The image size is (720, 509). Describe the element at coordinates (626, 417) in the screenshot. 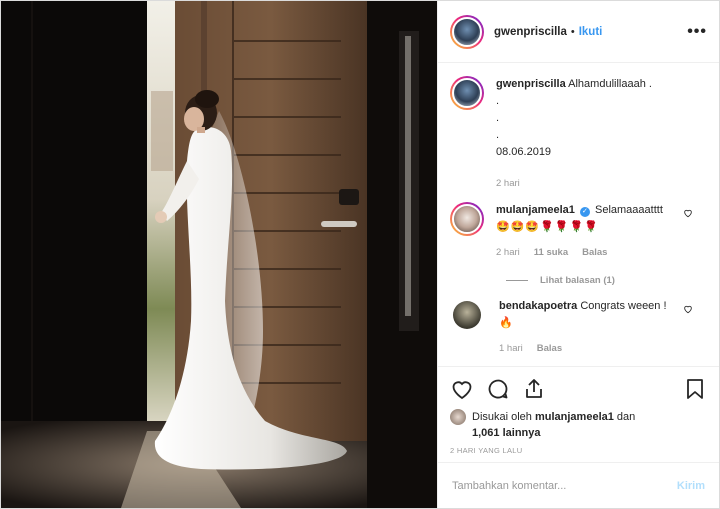

I see `likes-and: dan` at that location.